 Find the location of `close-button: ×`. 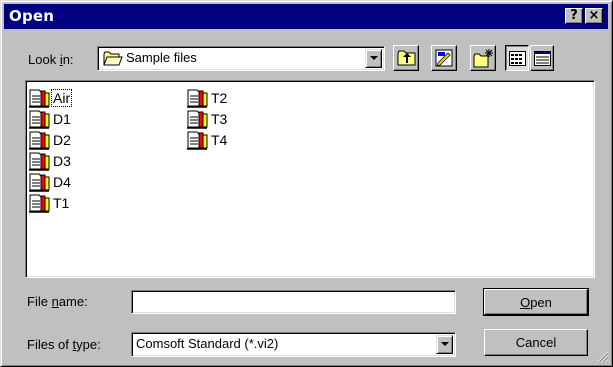

close-button: × is located at coordinates (594, 16).